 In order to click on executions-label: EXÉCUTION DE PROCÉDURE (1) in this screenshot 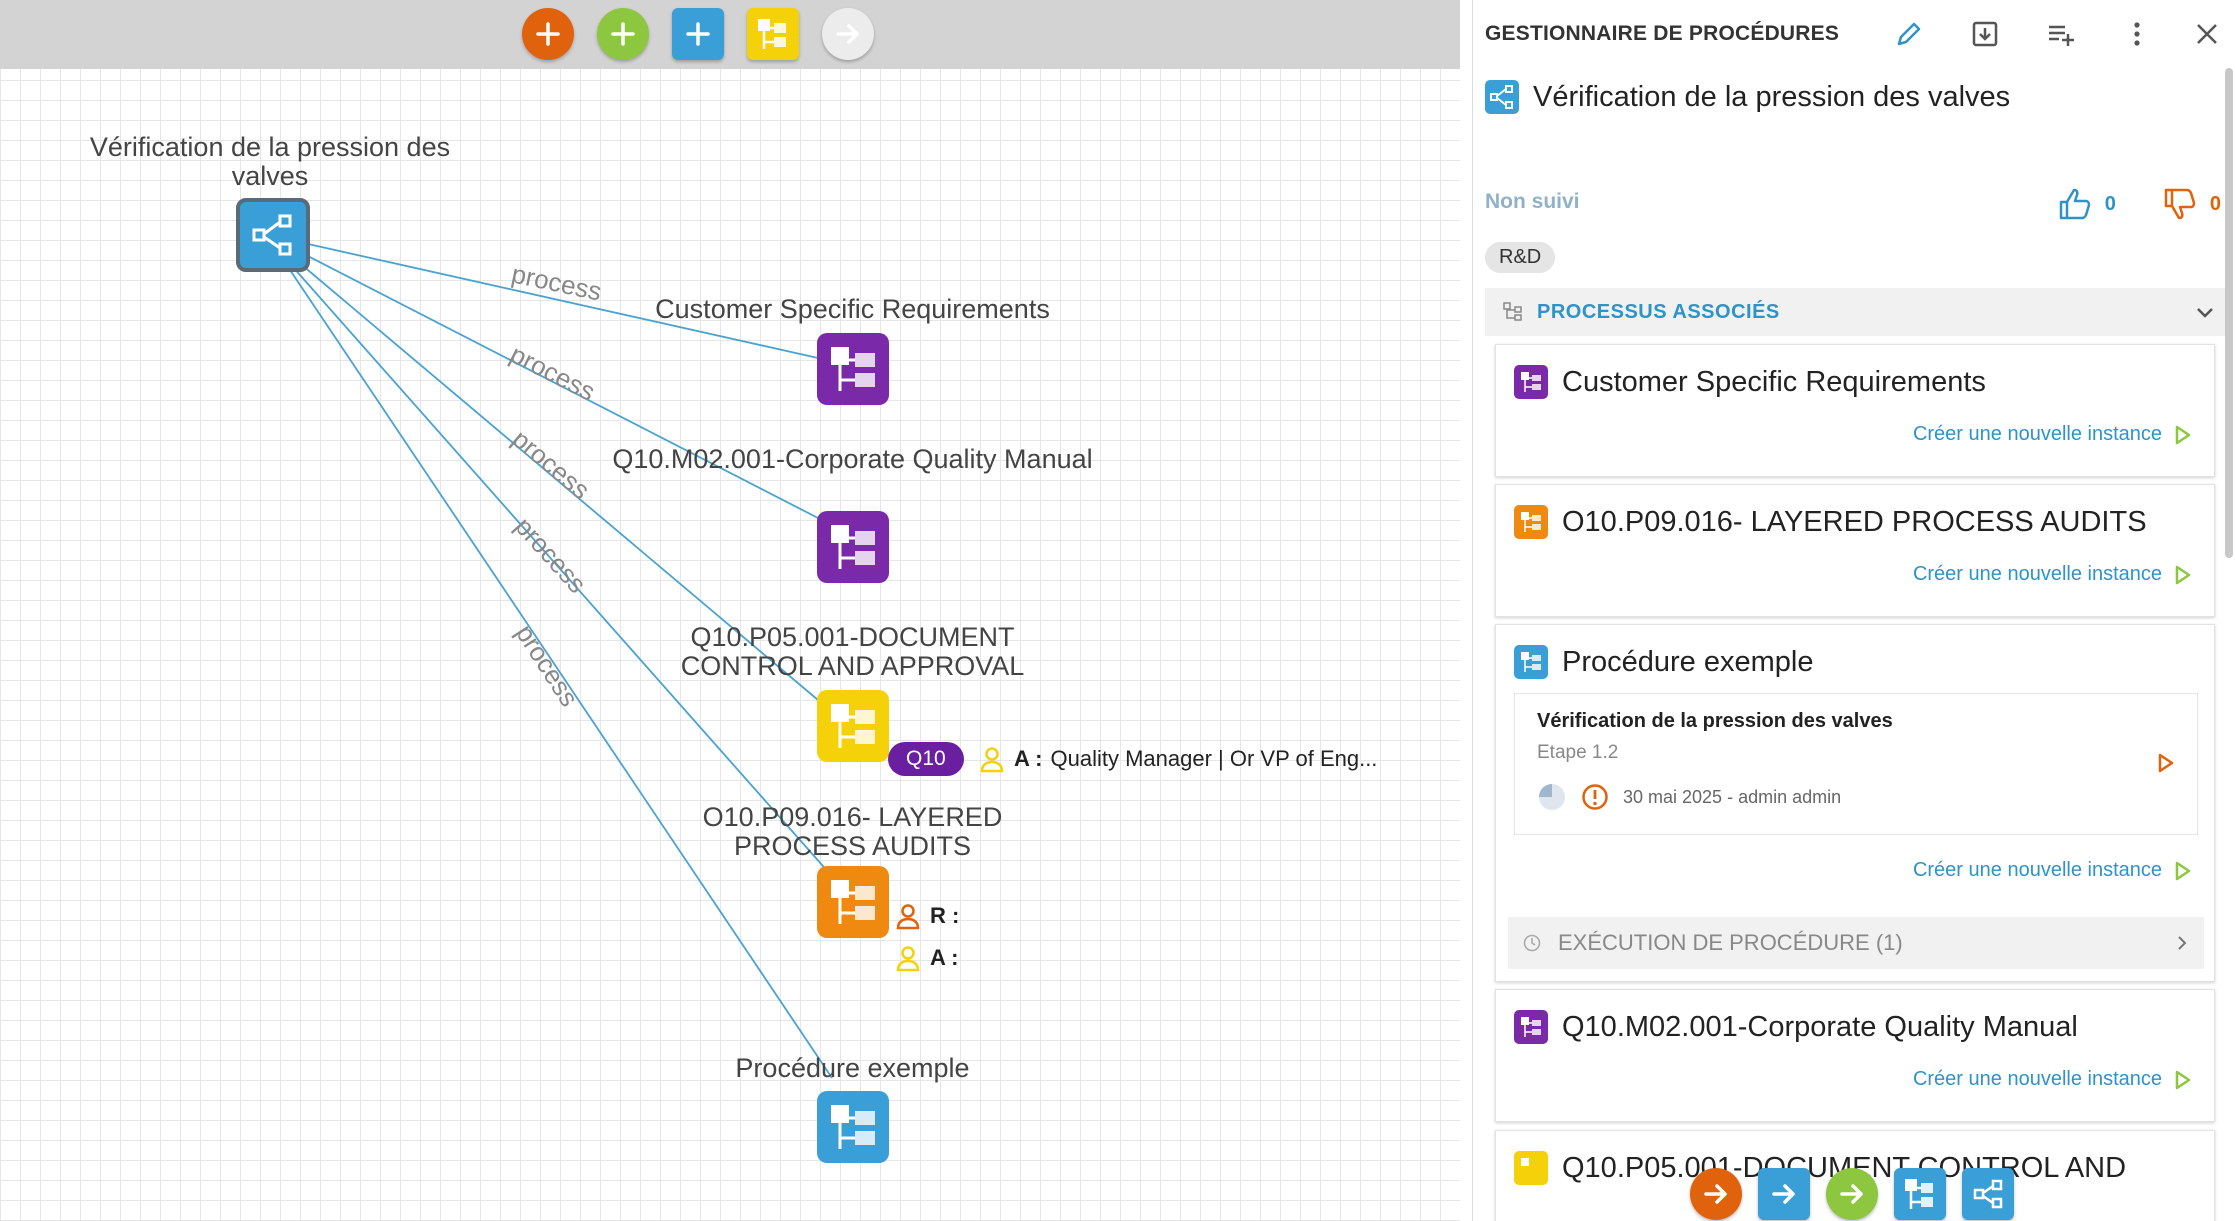, I will do `click(1730, 942)`.